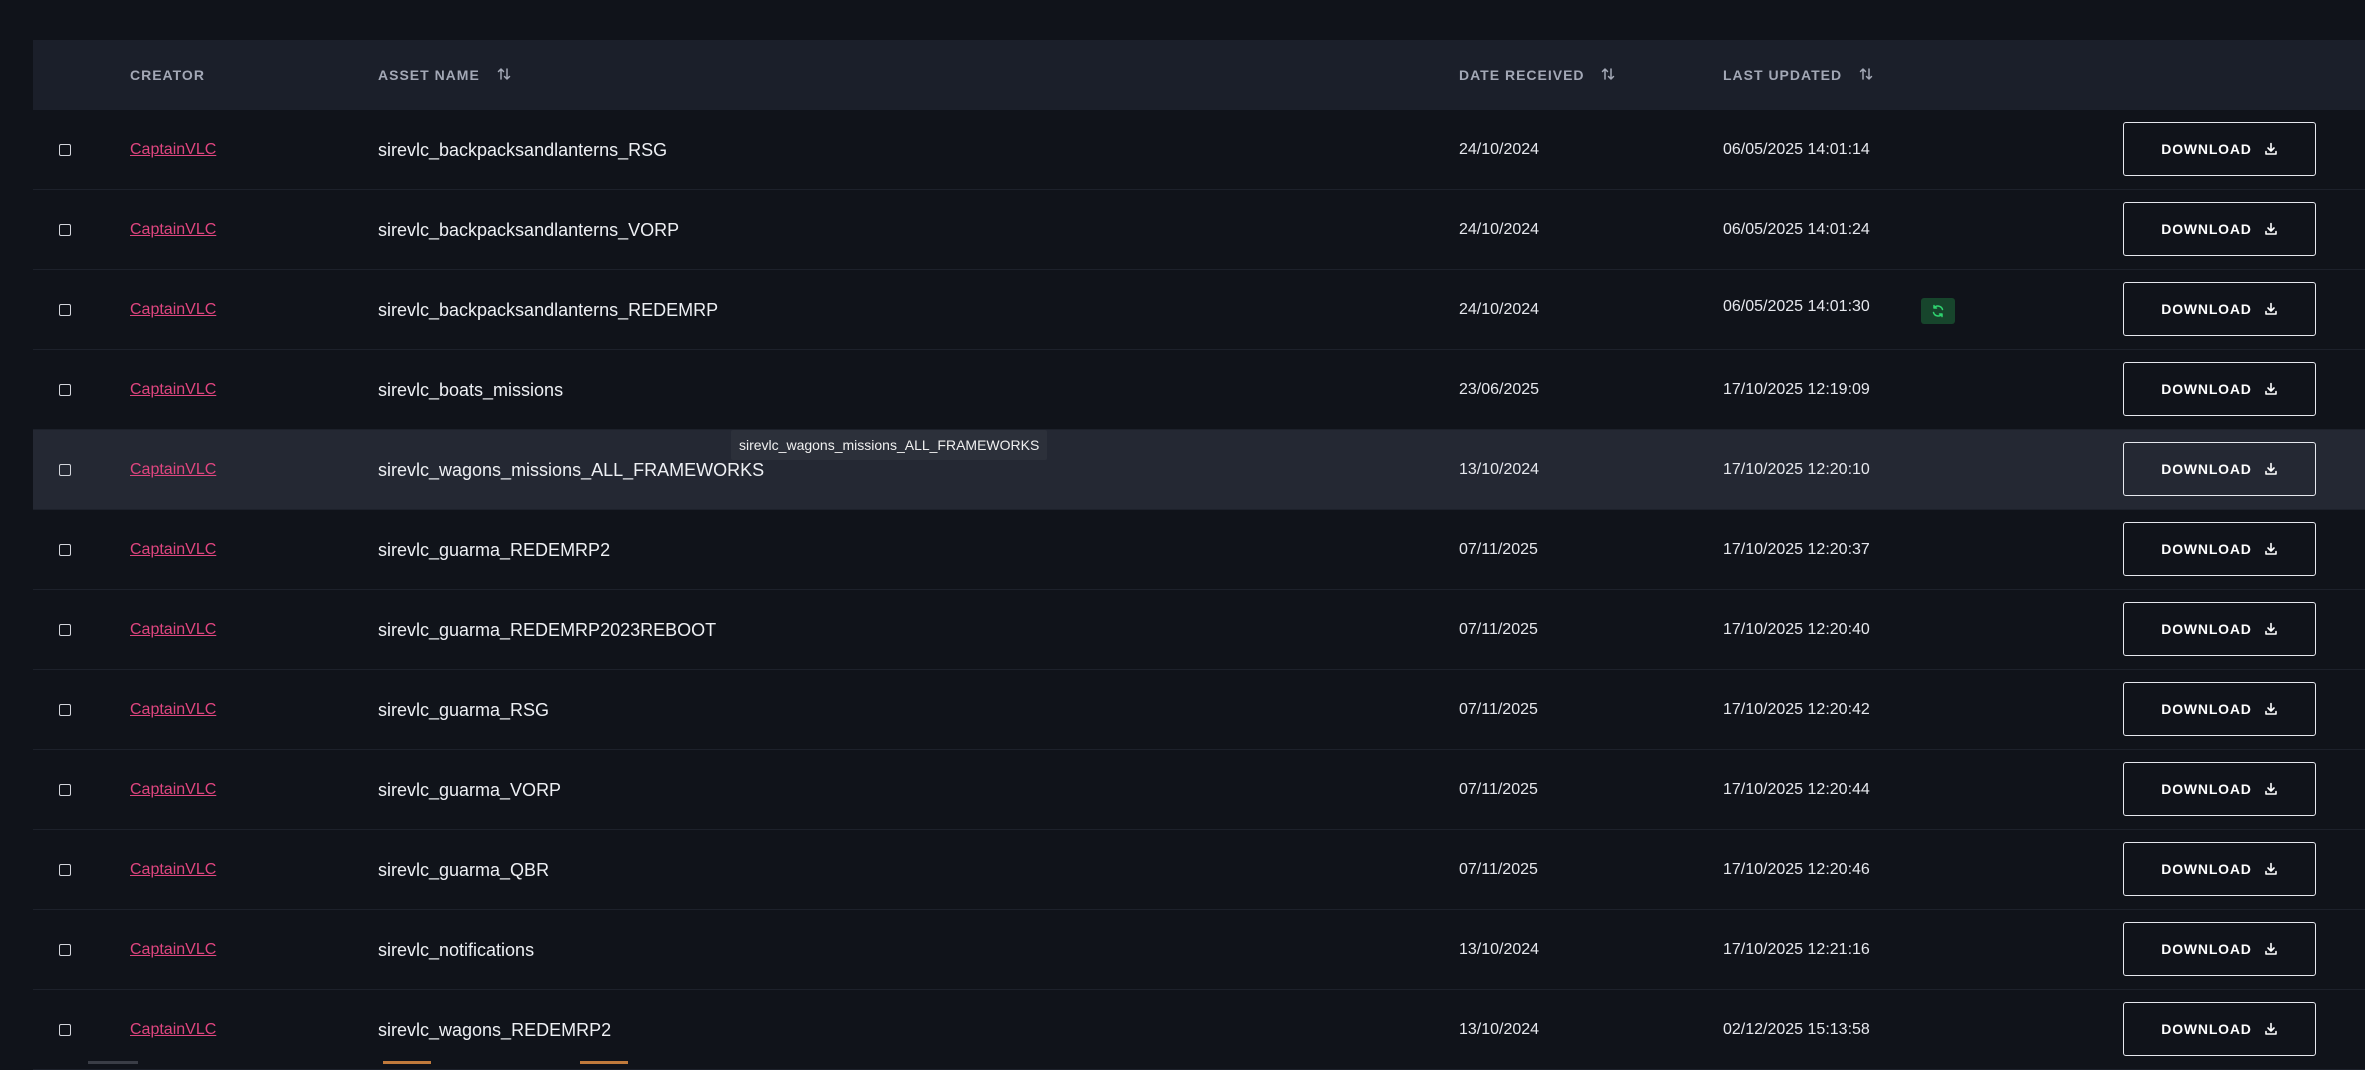 This screenshot has height=1070, width=2365. Describe the element at coordinates (1796, 469) in the screenshot. I see `last-updated: 17/10/2025 12:20:10` at that location.